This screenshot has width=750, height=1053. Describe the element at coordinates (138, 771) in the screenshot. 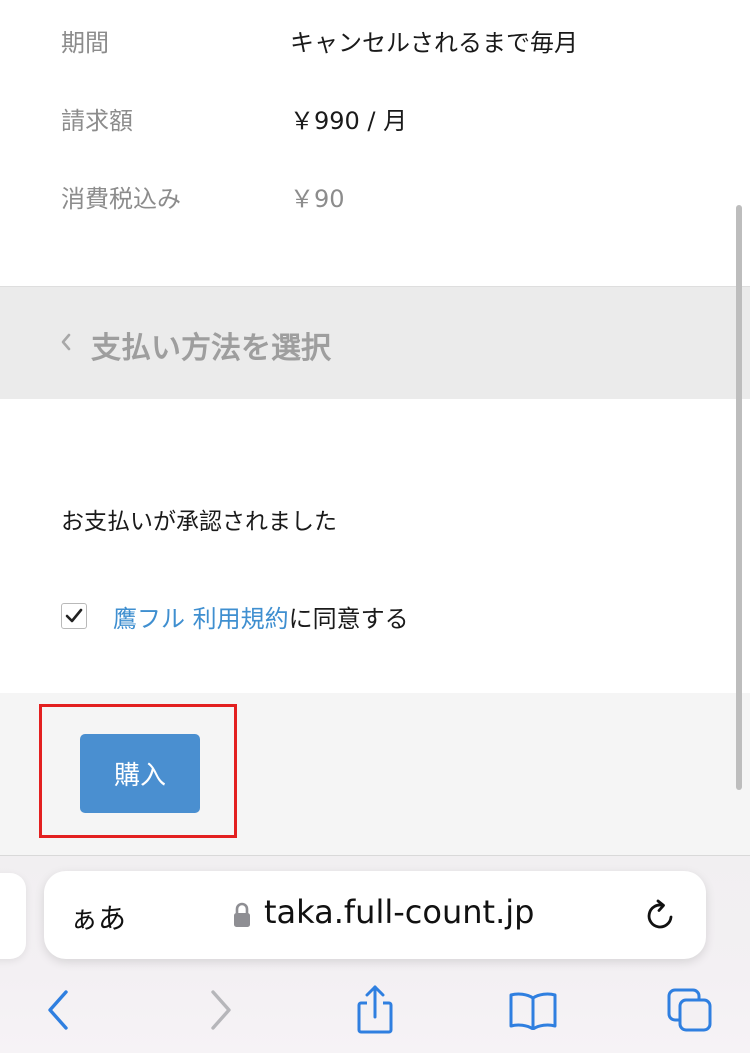

I see `highlight-box` at that location.